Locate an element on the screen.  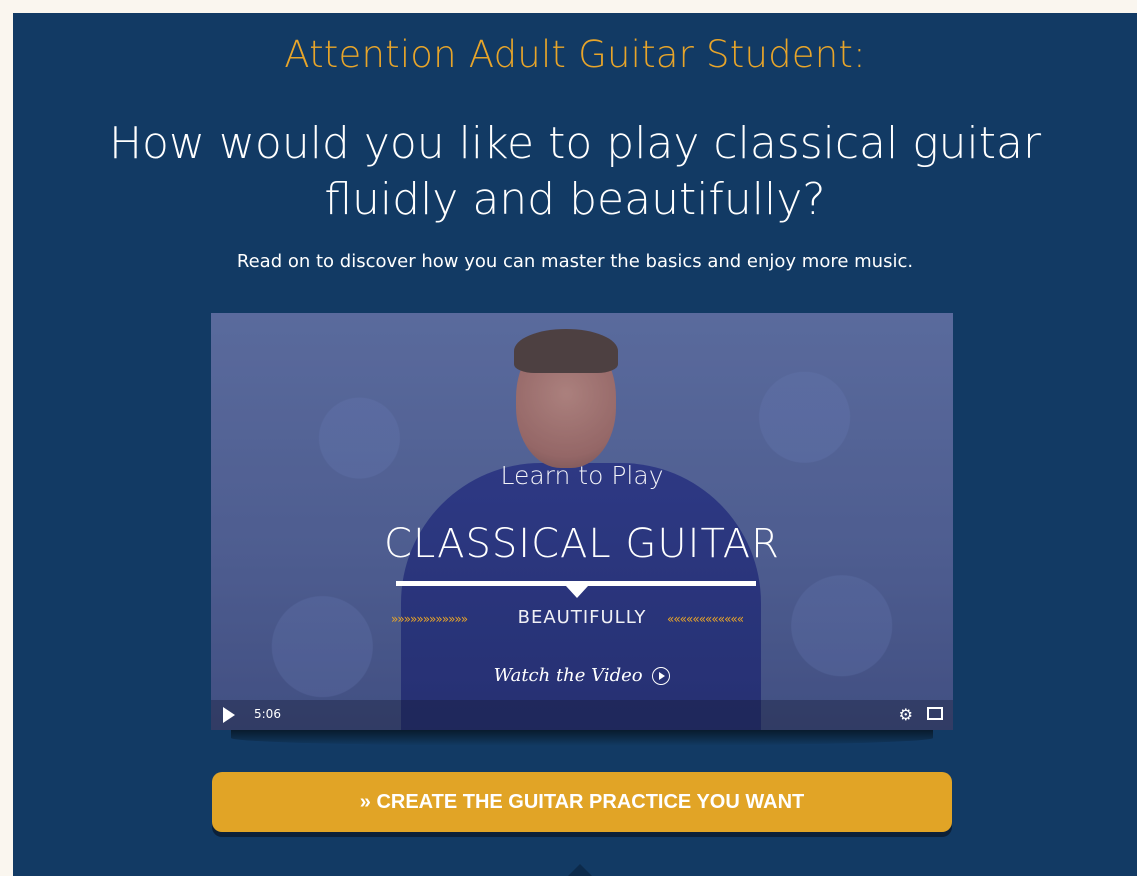
play-icon is located at coordinates (229, 715).